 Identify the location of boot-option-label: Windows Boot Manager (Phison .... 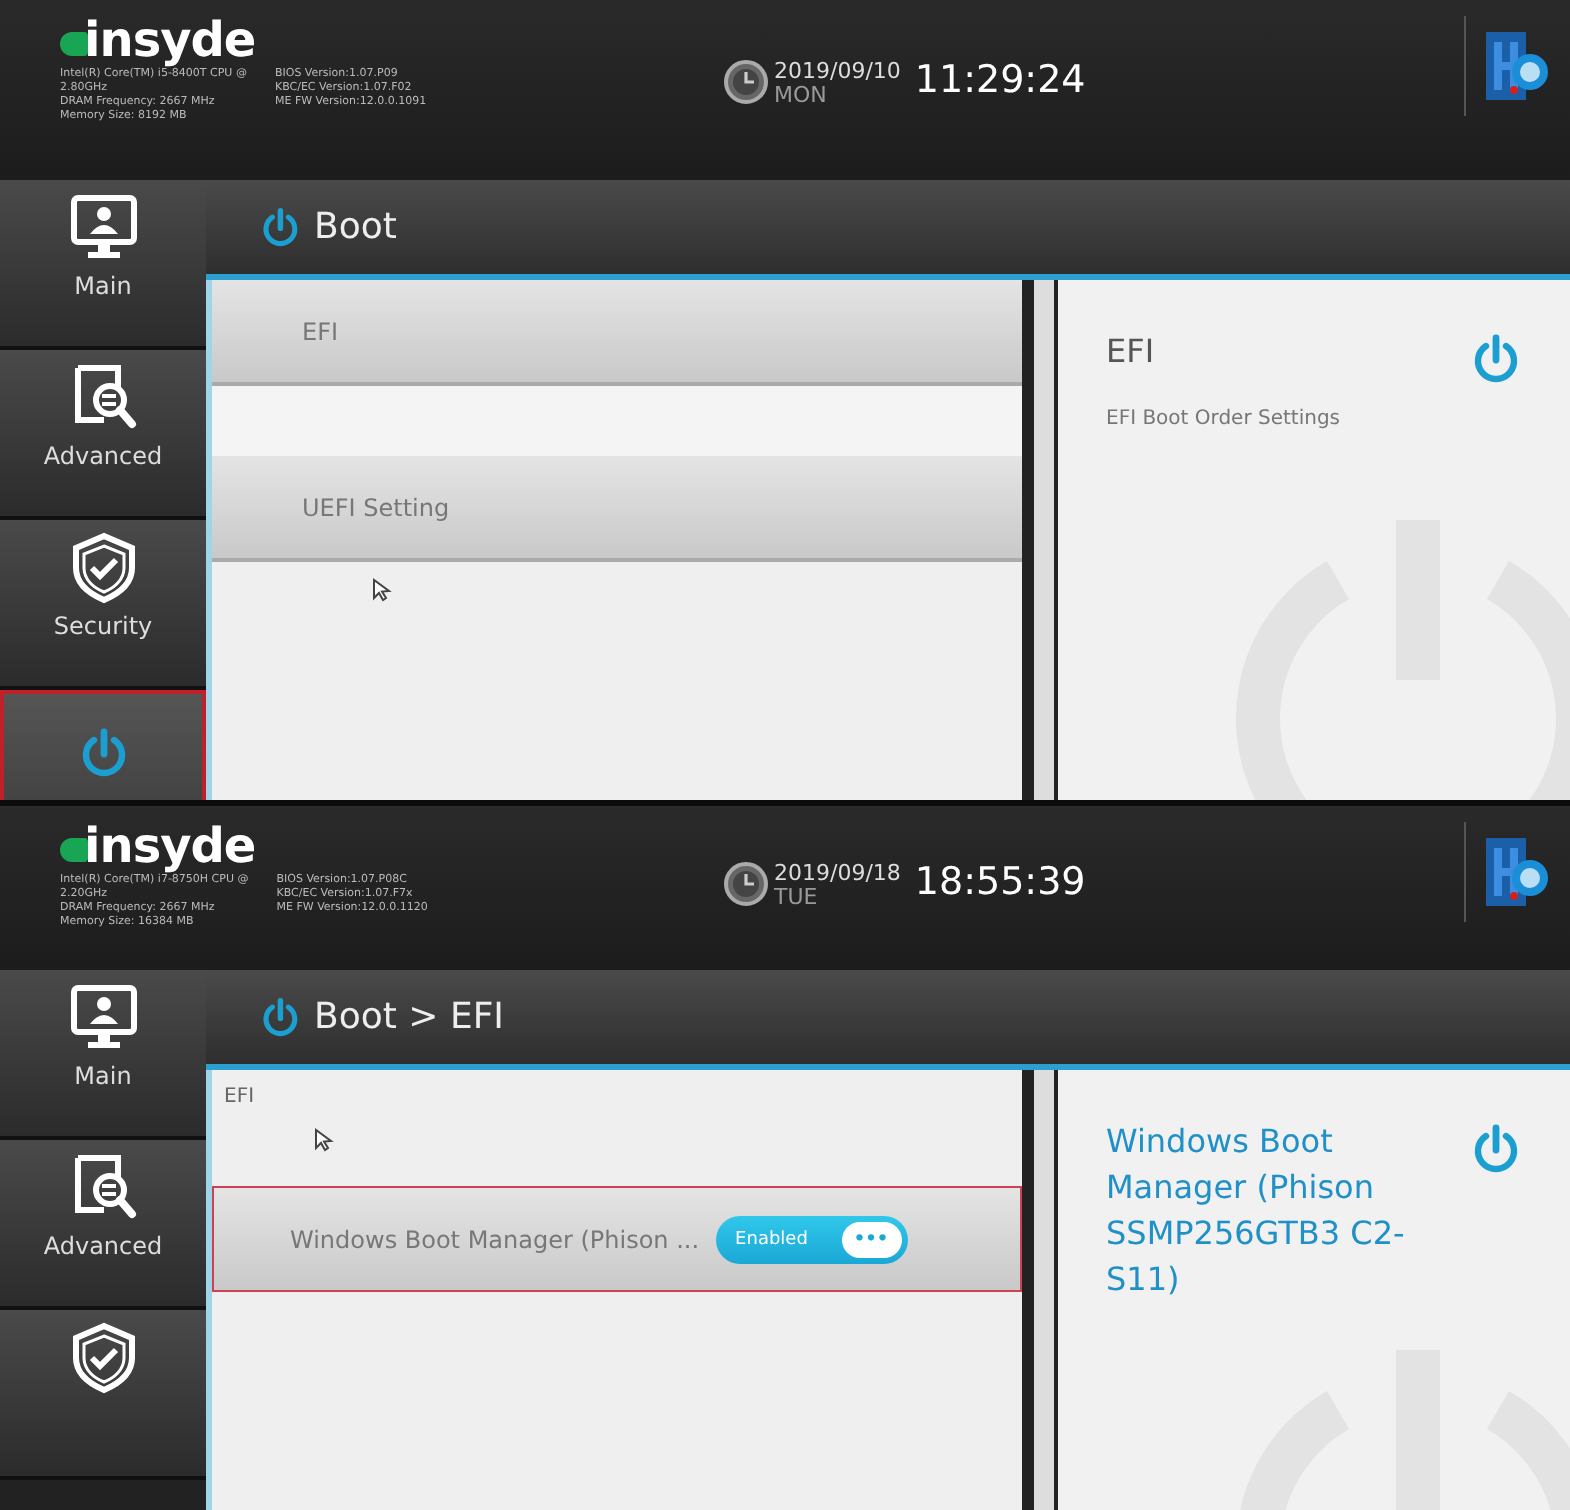
(495, 1239).